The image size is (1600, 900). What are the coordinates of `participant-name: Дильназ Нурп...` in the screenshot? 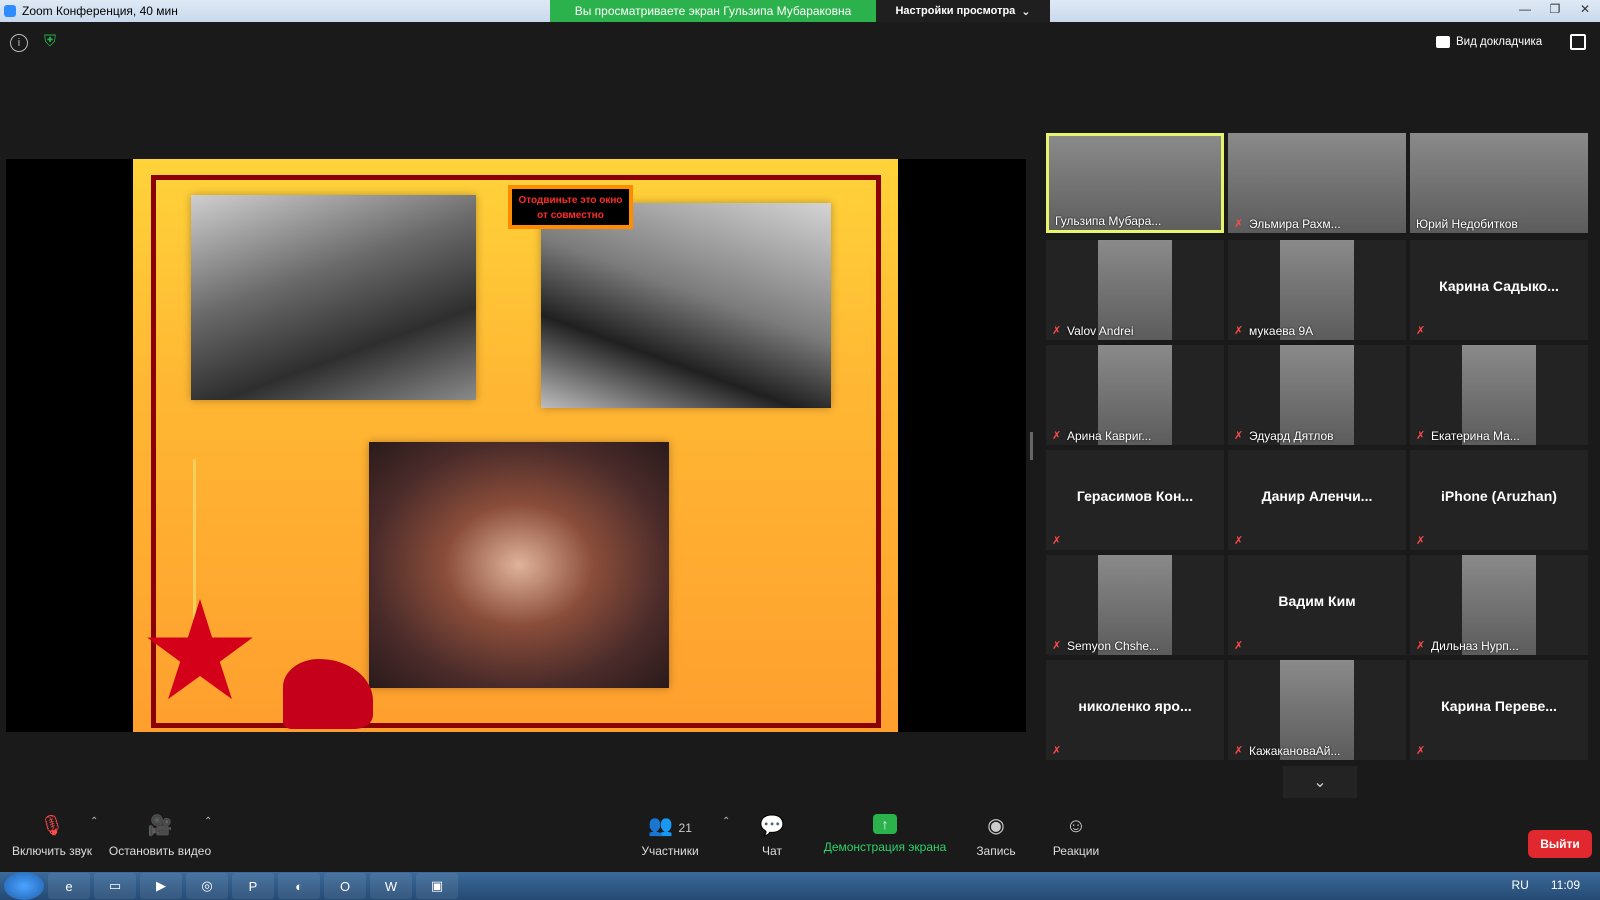 It's located at (1475, 646).